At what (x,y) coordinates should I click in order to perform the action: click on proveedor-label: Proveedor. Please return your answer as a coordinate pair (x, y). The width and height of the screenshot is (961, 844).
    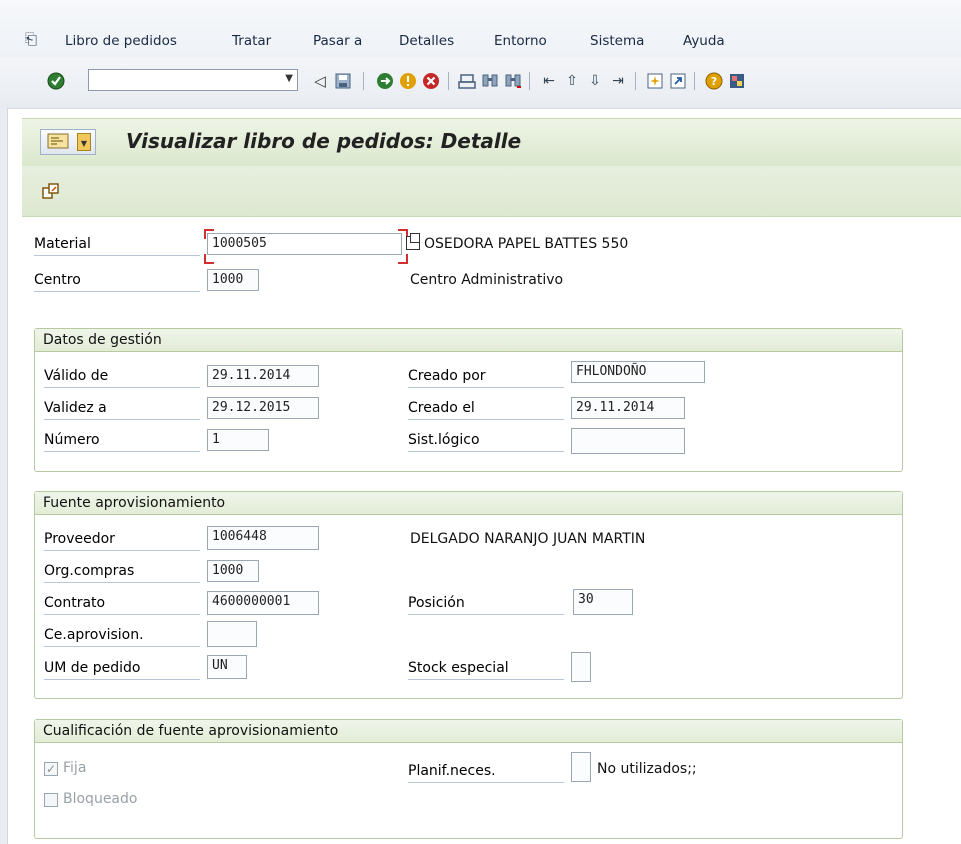
    Looking at the image, I should click on (122, 539).